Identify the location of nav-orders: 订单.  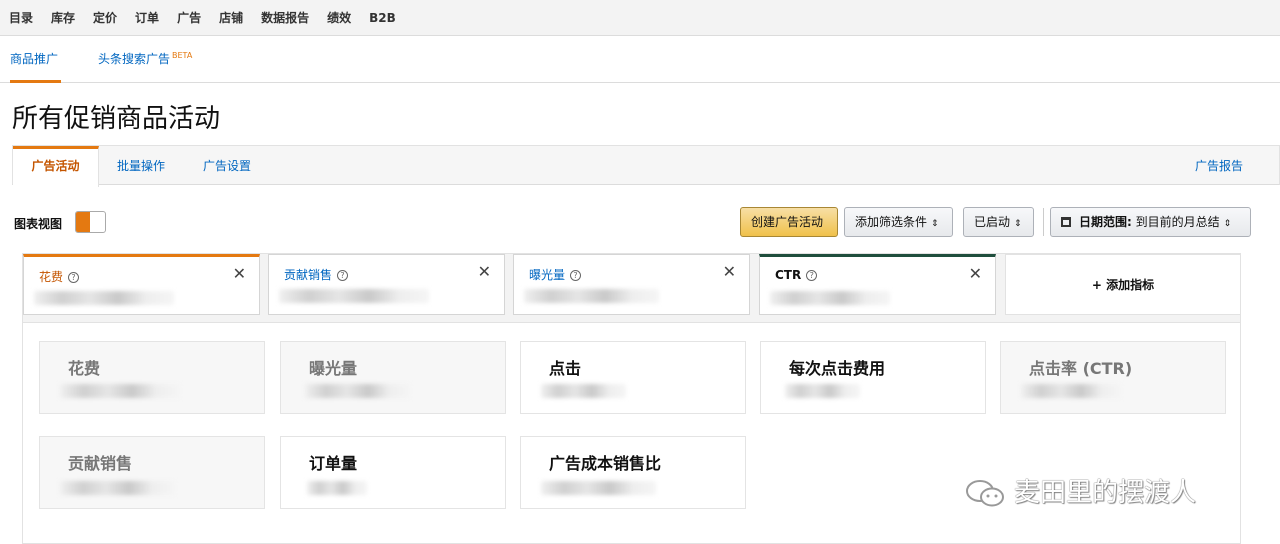
(147, 17).